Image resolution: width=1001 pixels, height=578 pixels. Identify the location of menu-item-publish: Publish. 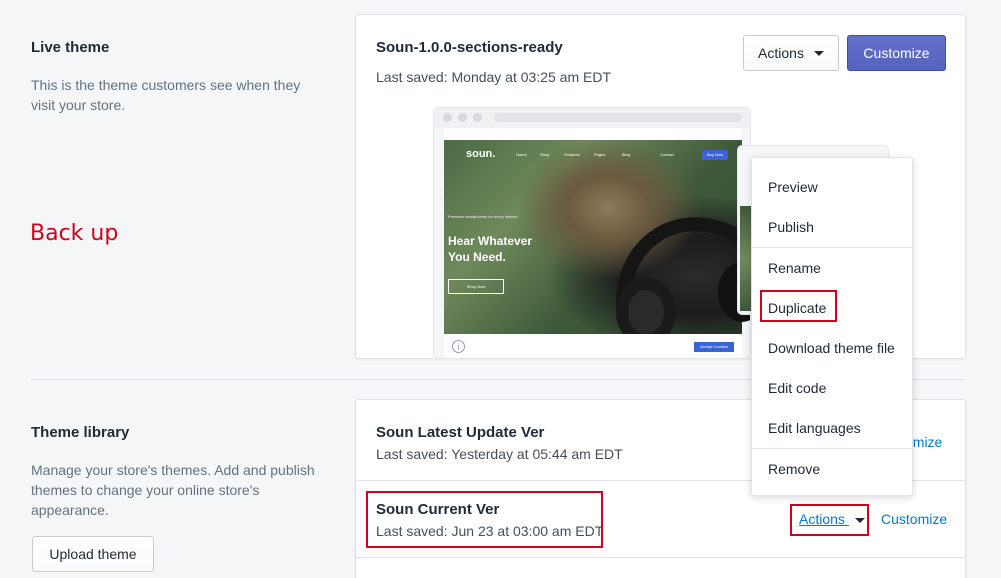
(791, 227).